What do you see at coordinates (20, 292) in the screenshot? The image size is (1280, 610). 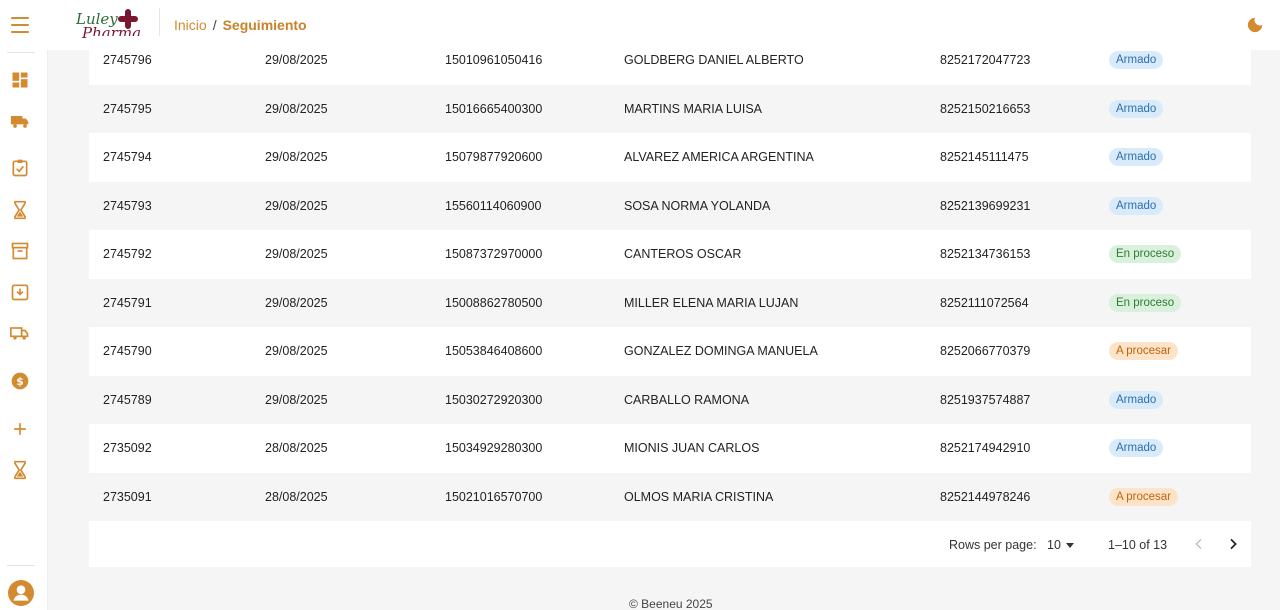 I see `box-download-icon` at bounding box center [20, 292].